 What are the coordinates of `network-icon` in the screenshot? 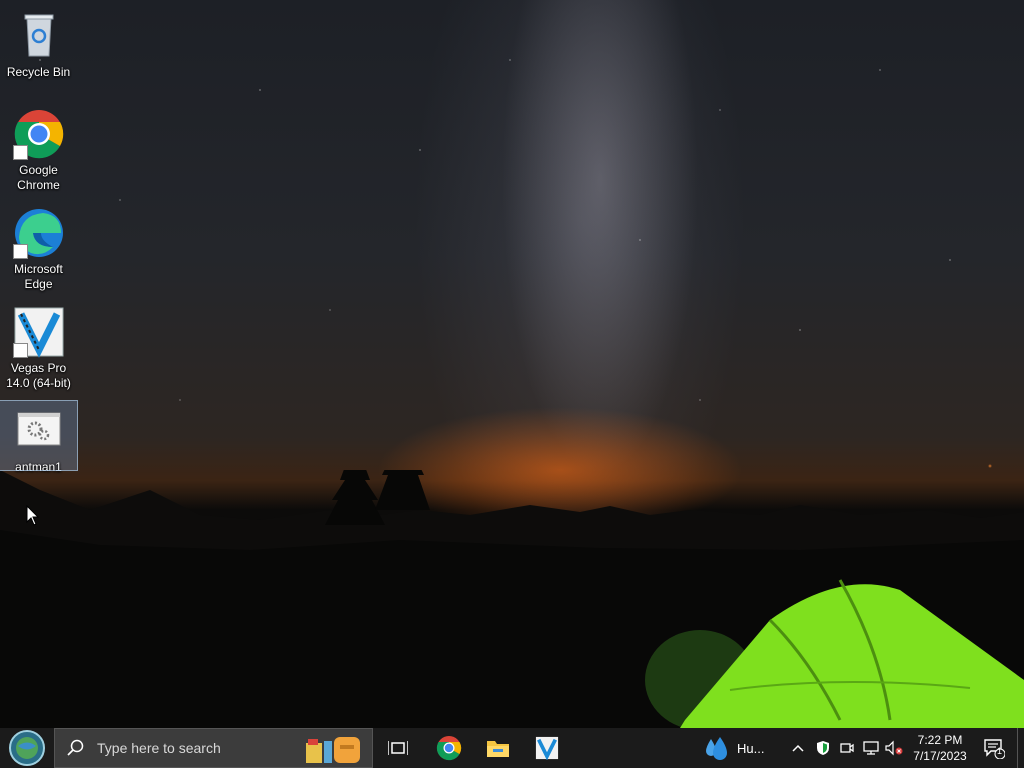 It's located at (871, 748).